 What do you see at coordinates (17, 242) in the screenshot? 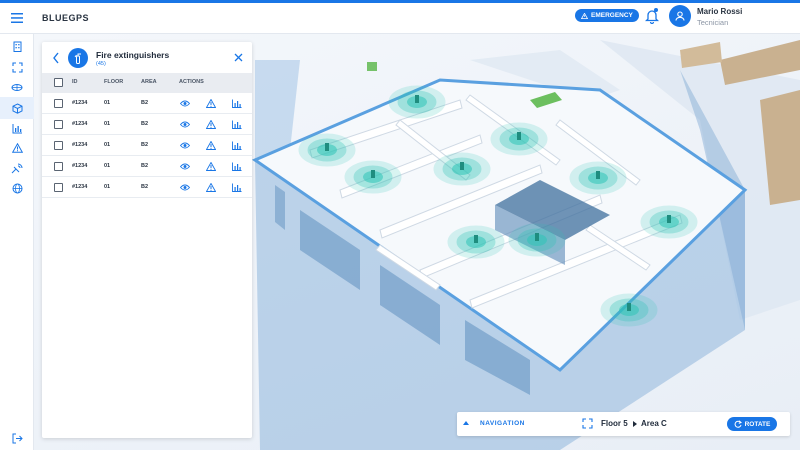
I see `sidebar` at bounding box center [17, 242].